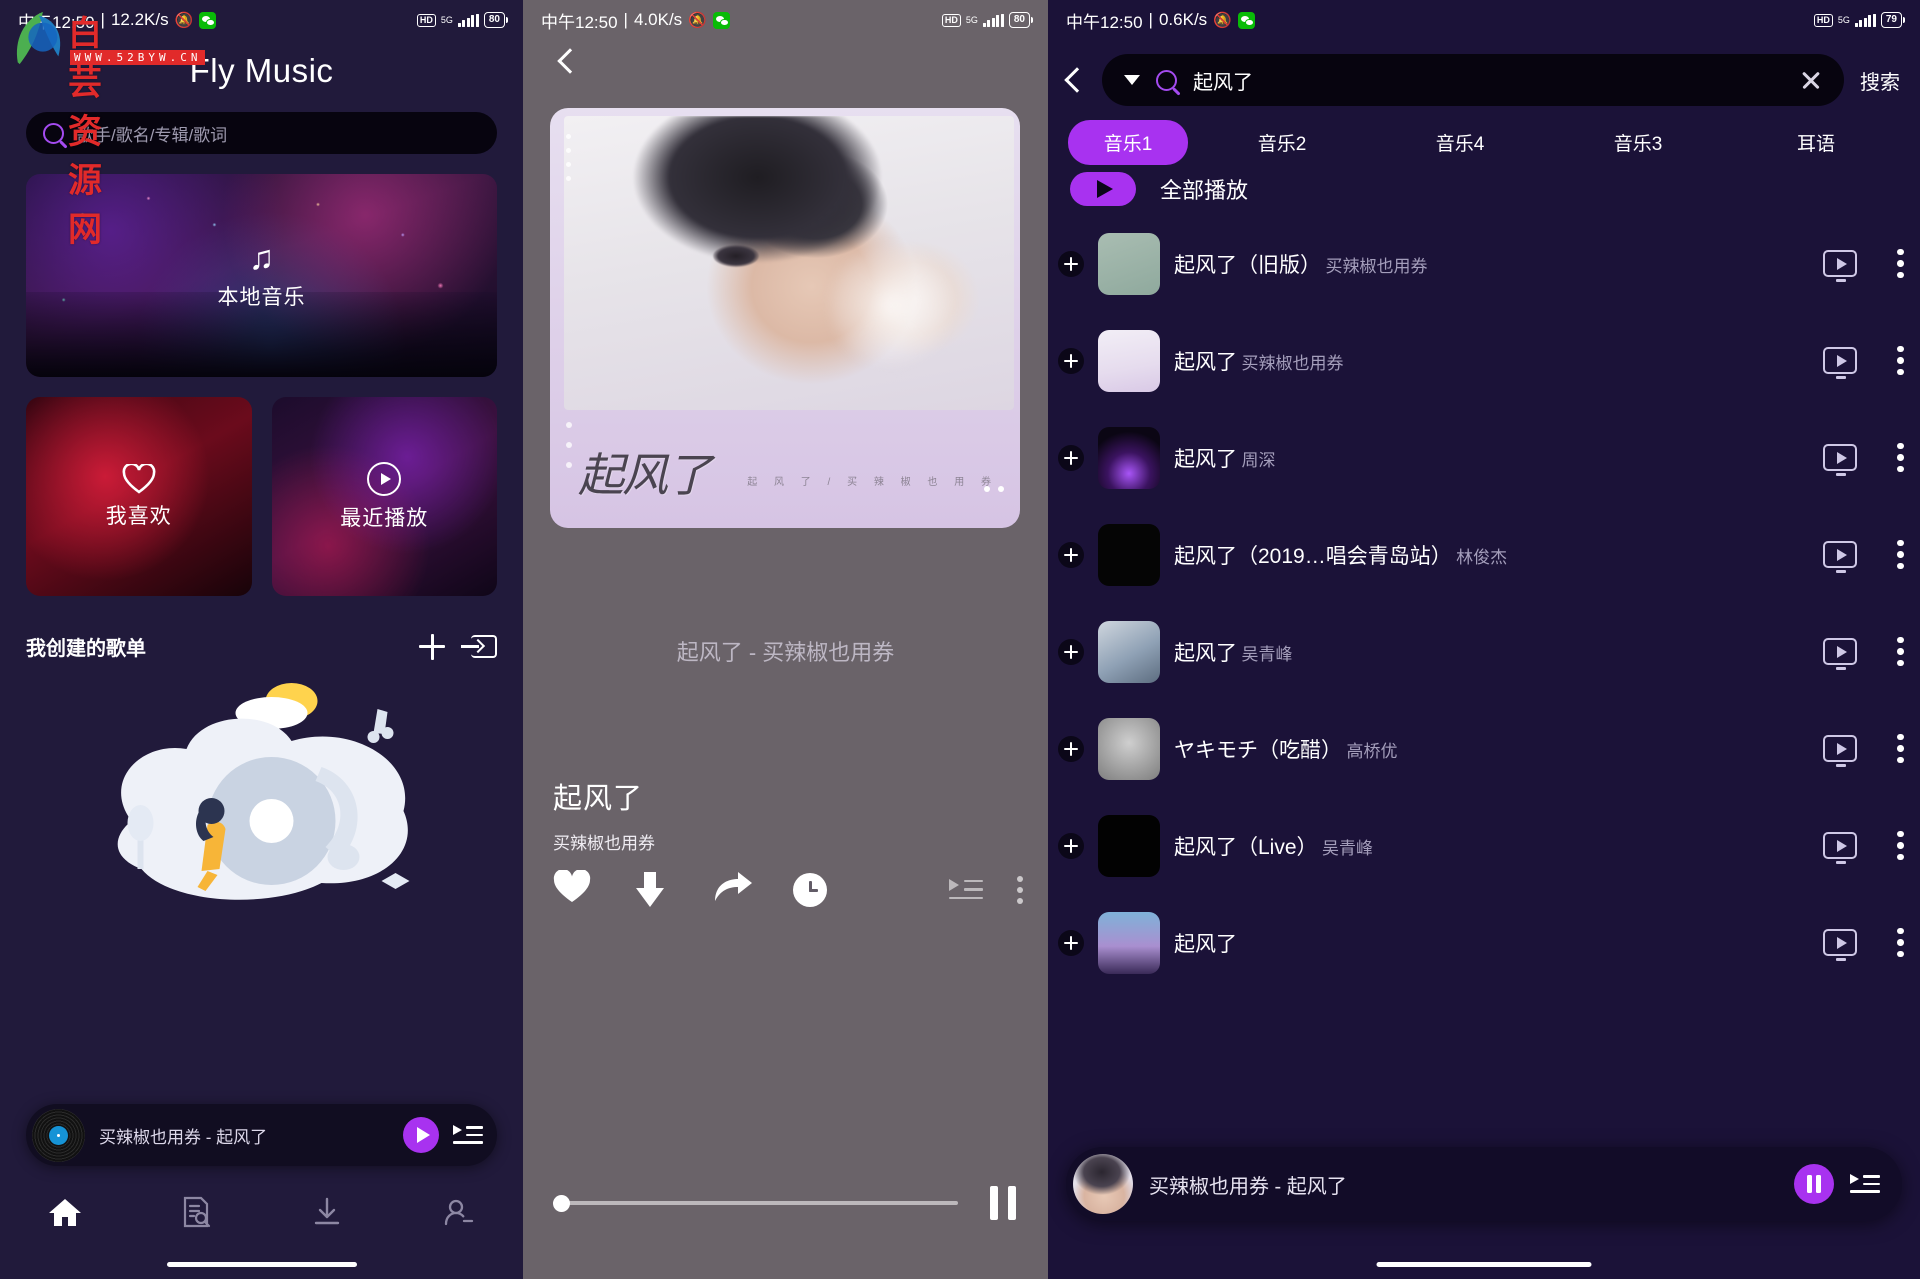 The image size is (1920, 1279). I want to click on gesture-bar, so click(1484, 1264).